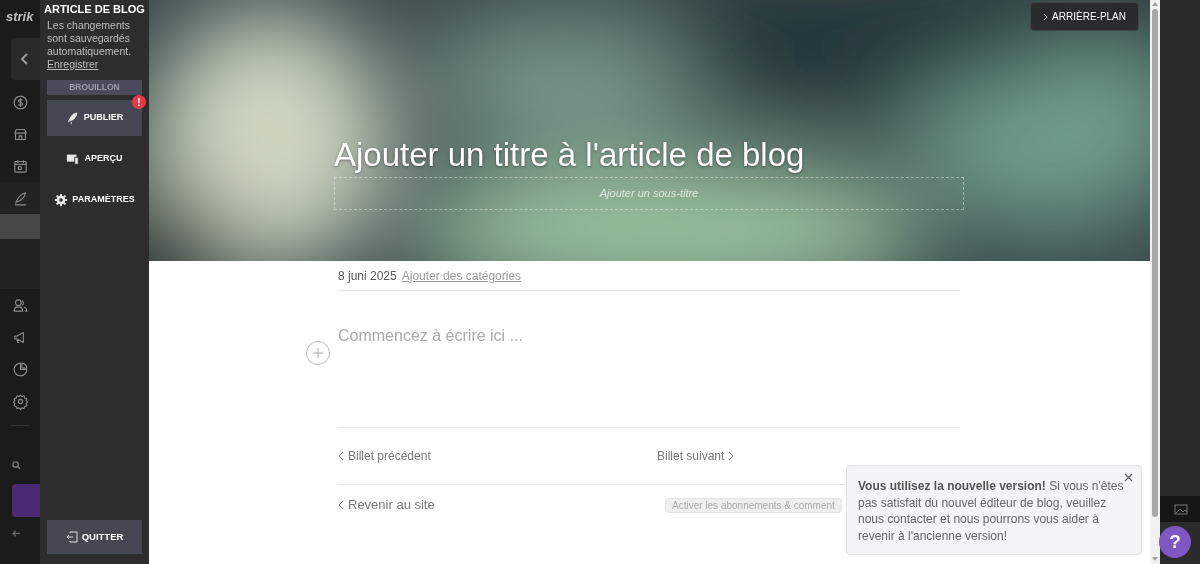  I want to click on toast-message: Vous utilisez la nouvelle version! Si vous n'êtes pas satisfait du nouvel éditeur de blog, veuillez nous contacter et nous pourrons vous aider à revenir à l'ancienne version!, so click(991, 511).